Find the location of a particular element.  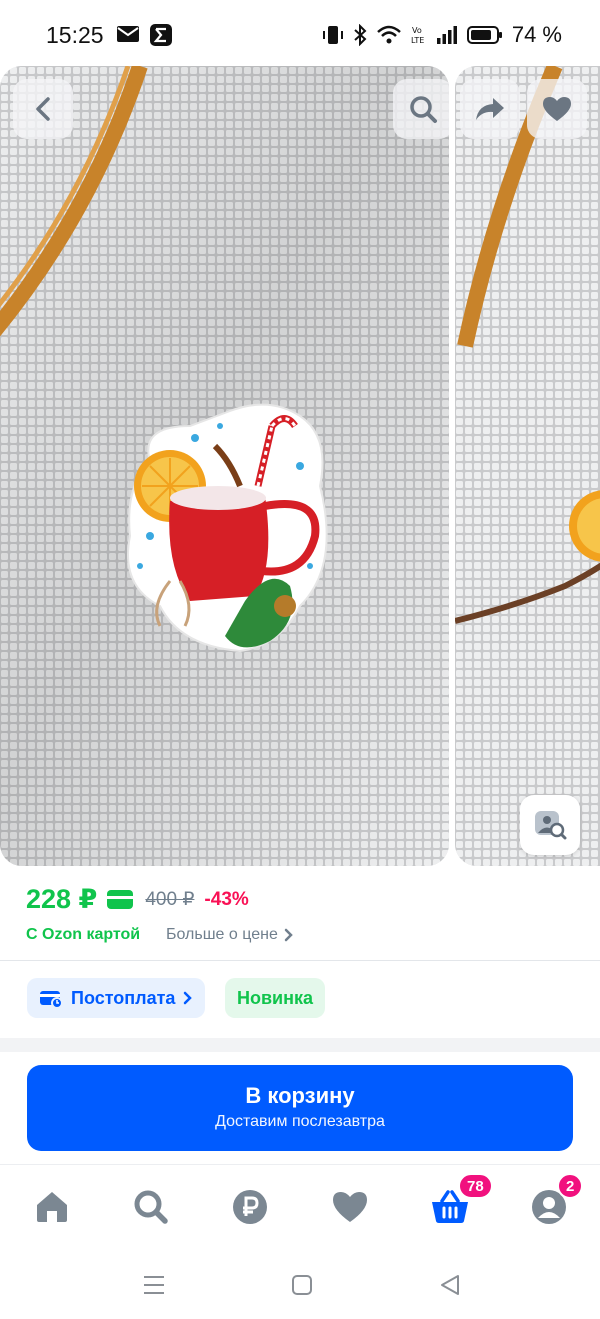

section-gap is located at coordinates (300, 1045).